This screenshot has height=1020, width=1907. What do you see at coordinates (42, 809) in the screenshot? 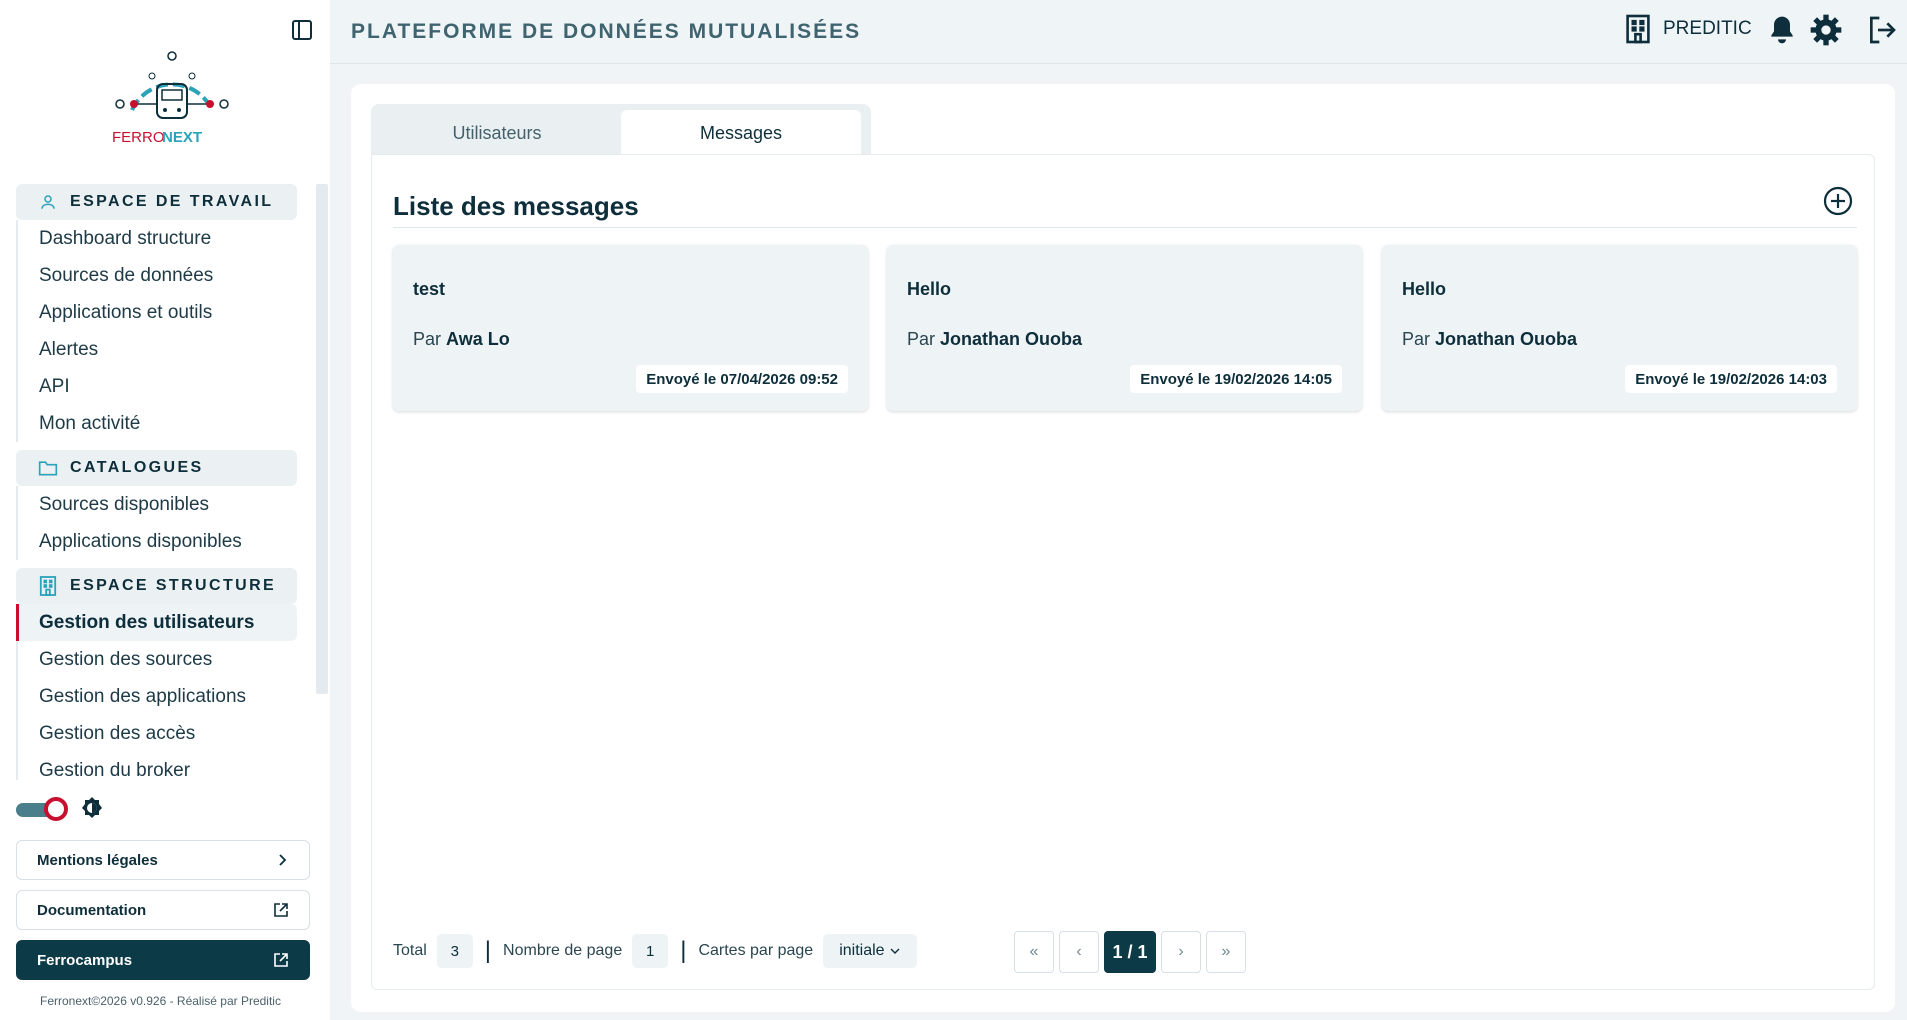
I see `theme-toggle` at bounding box center [42, 809].